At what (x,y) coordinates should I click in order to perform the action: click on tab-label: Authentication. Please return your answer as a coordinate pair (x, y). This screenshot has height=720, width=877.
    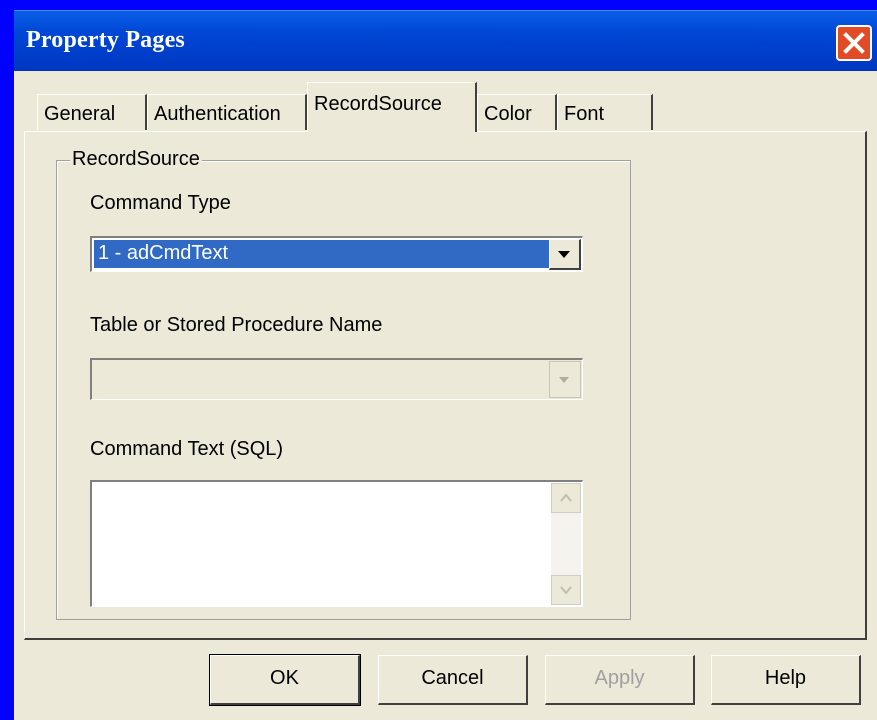
    Looking at the image, I should click on (217, 114).